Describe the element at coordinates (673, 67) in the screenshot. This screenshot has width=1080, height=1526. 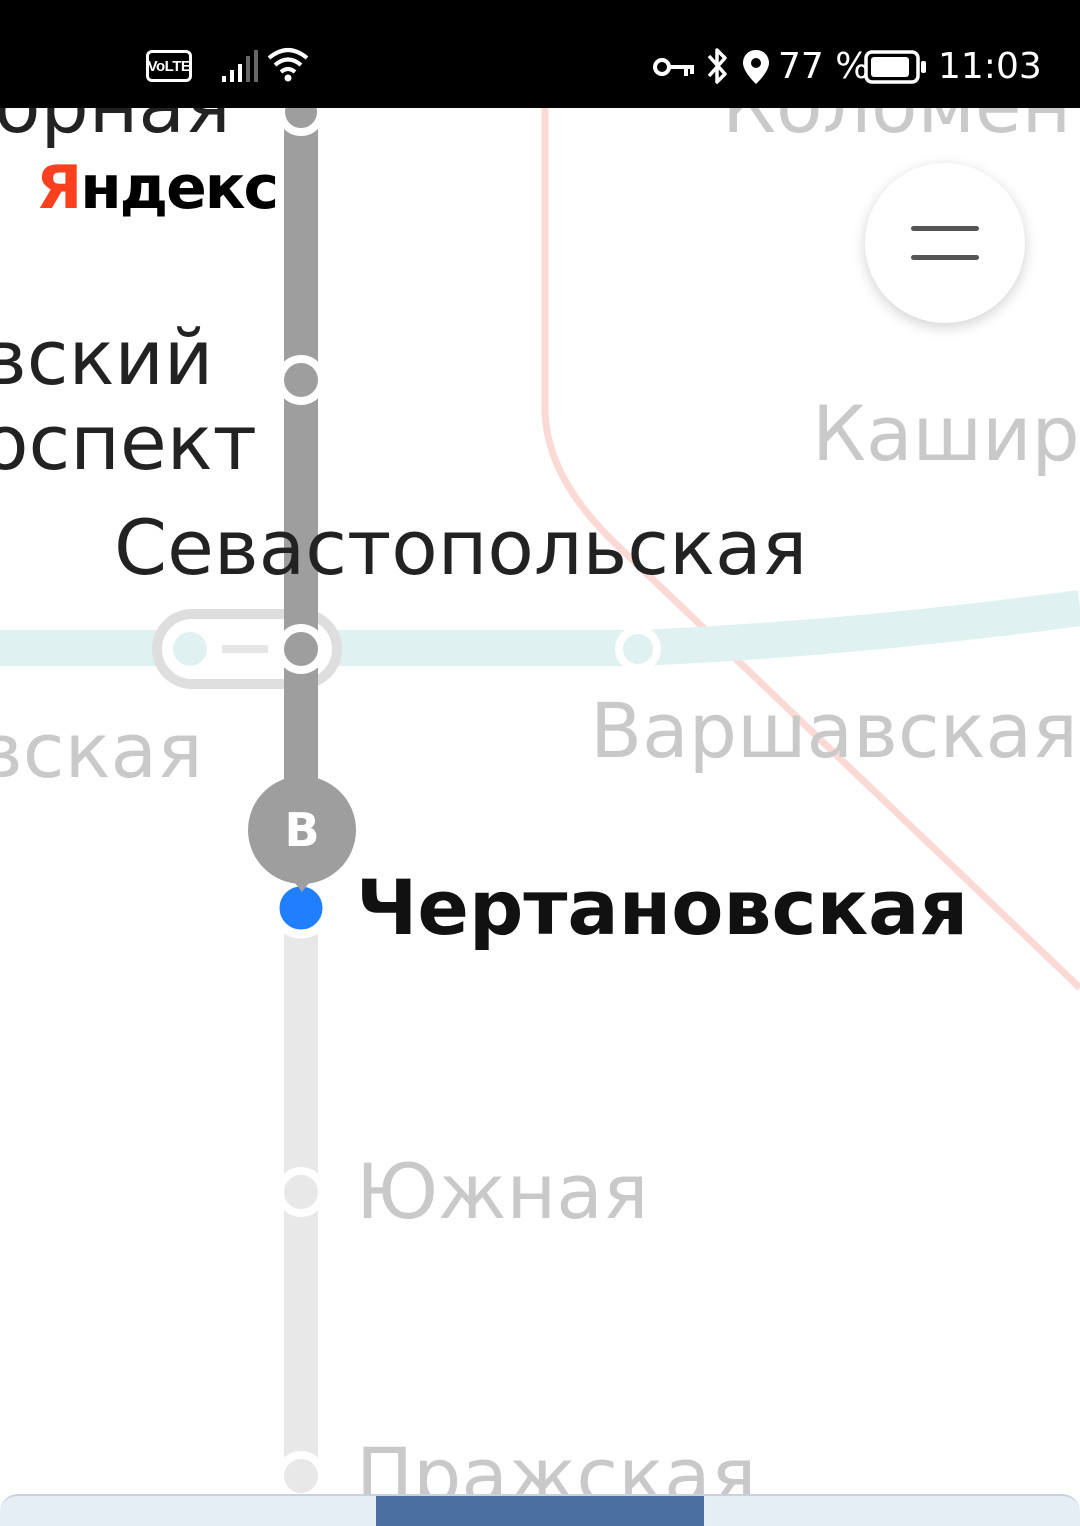
I see `vpn-key-icon` at that location.